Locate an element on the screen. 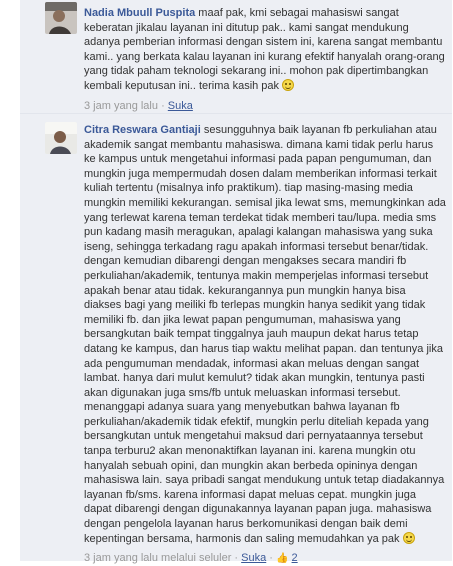 The width and height of the screenshot is (453, 566). thumbs-up-icon: 👍 is located at coordinates (282, 558).